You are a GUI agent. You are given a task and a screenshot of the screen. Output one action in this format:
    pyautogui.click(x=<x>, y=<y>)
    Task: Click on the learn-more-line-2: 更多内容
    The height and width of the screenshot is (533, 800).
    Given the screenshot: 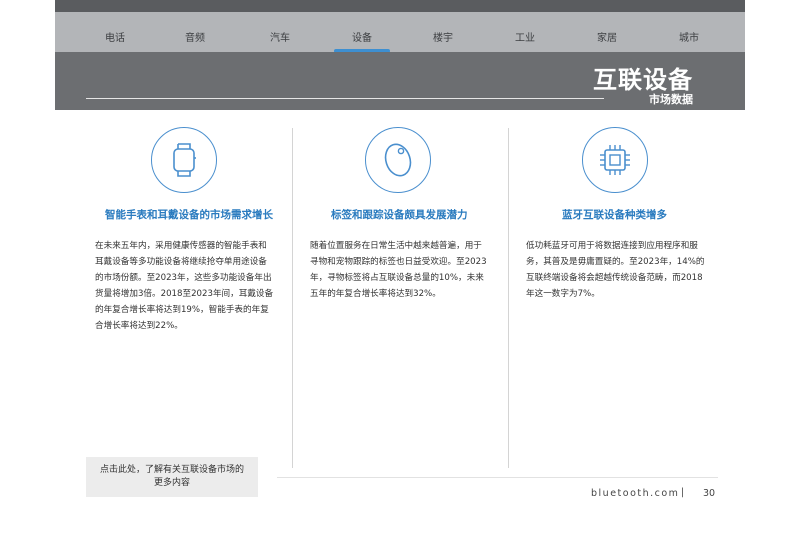 What is the action you would take?
    pyautogui.click(x=171, y=483)
    